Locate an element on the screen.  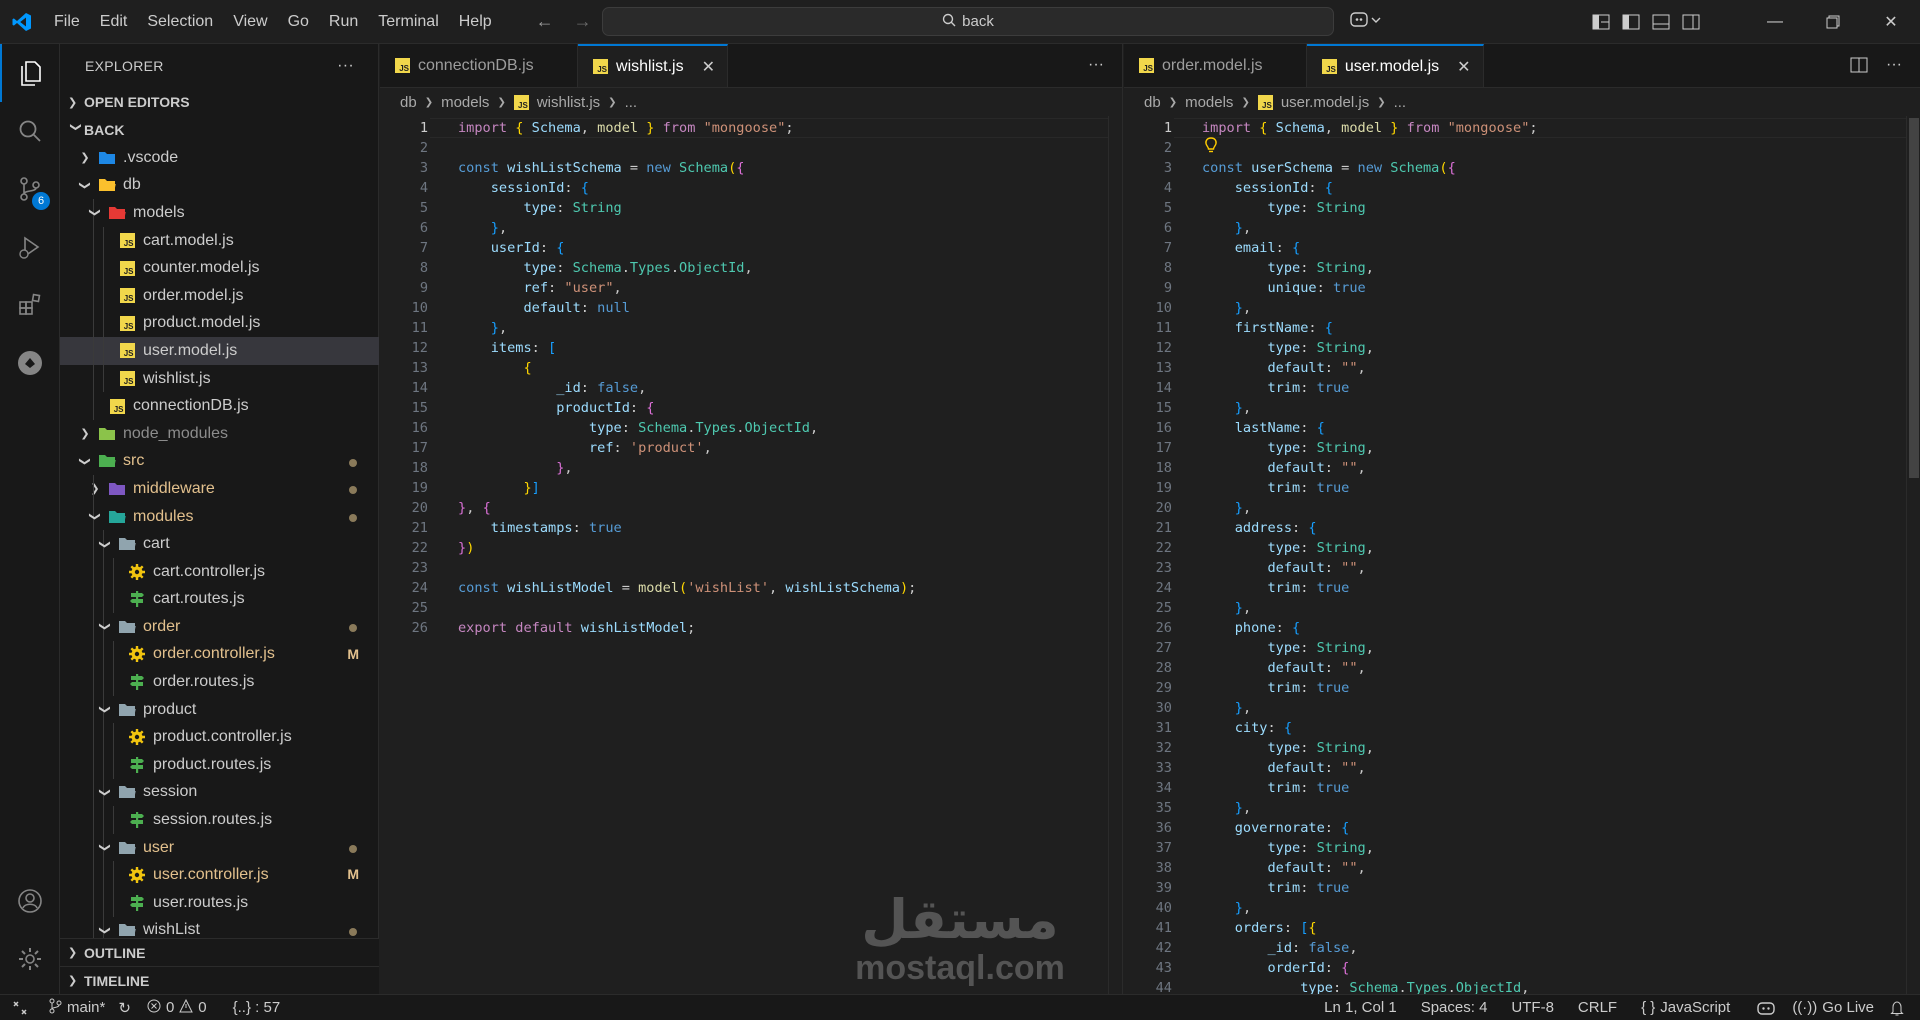
menu-item-help: Help is located at coordinates (475, 22).